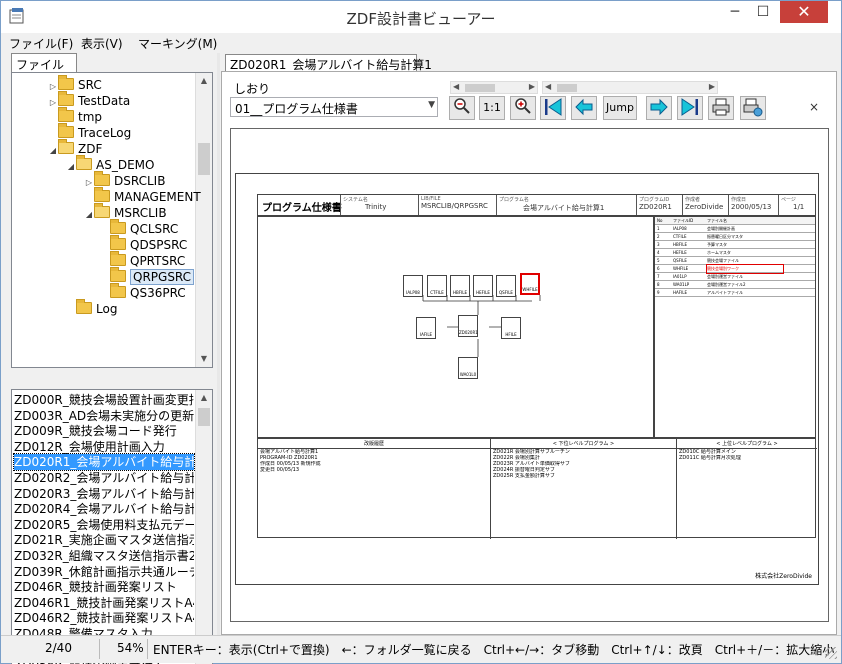 This screenshot has height=664, width=842. I want to click on first-page-button, so click(553, 108).